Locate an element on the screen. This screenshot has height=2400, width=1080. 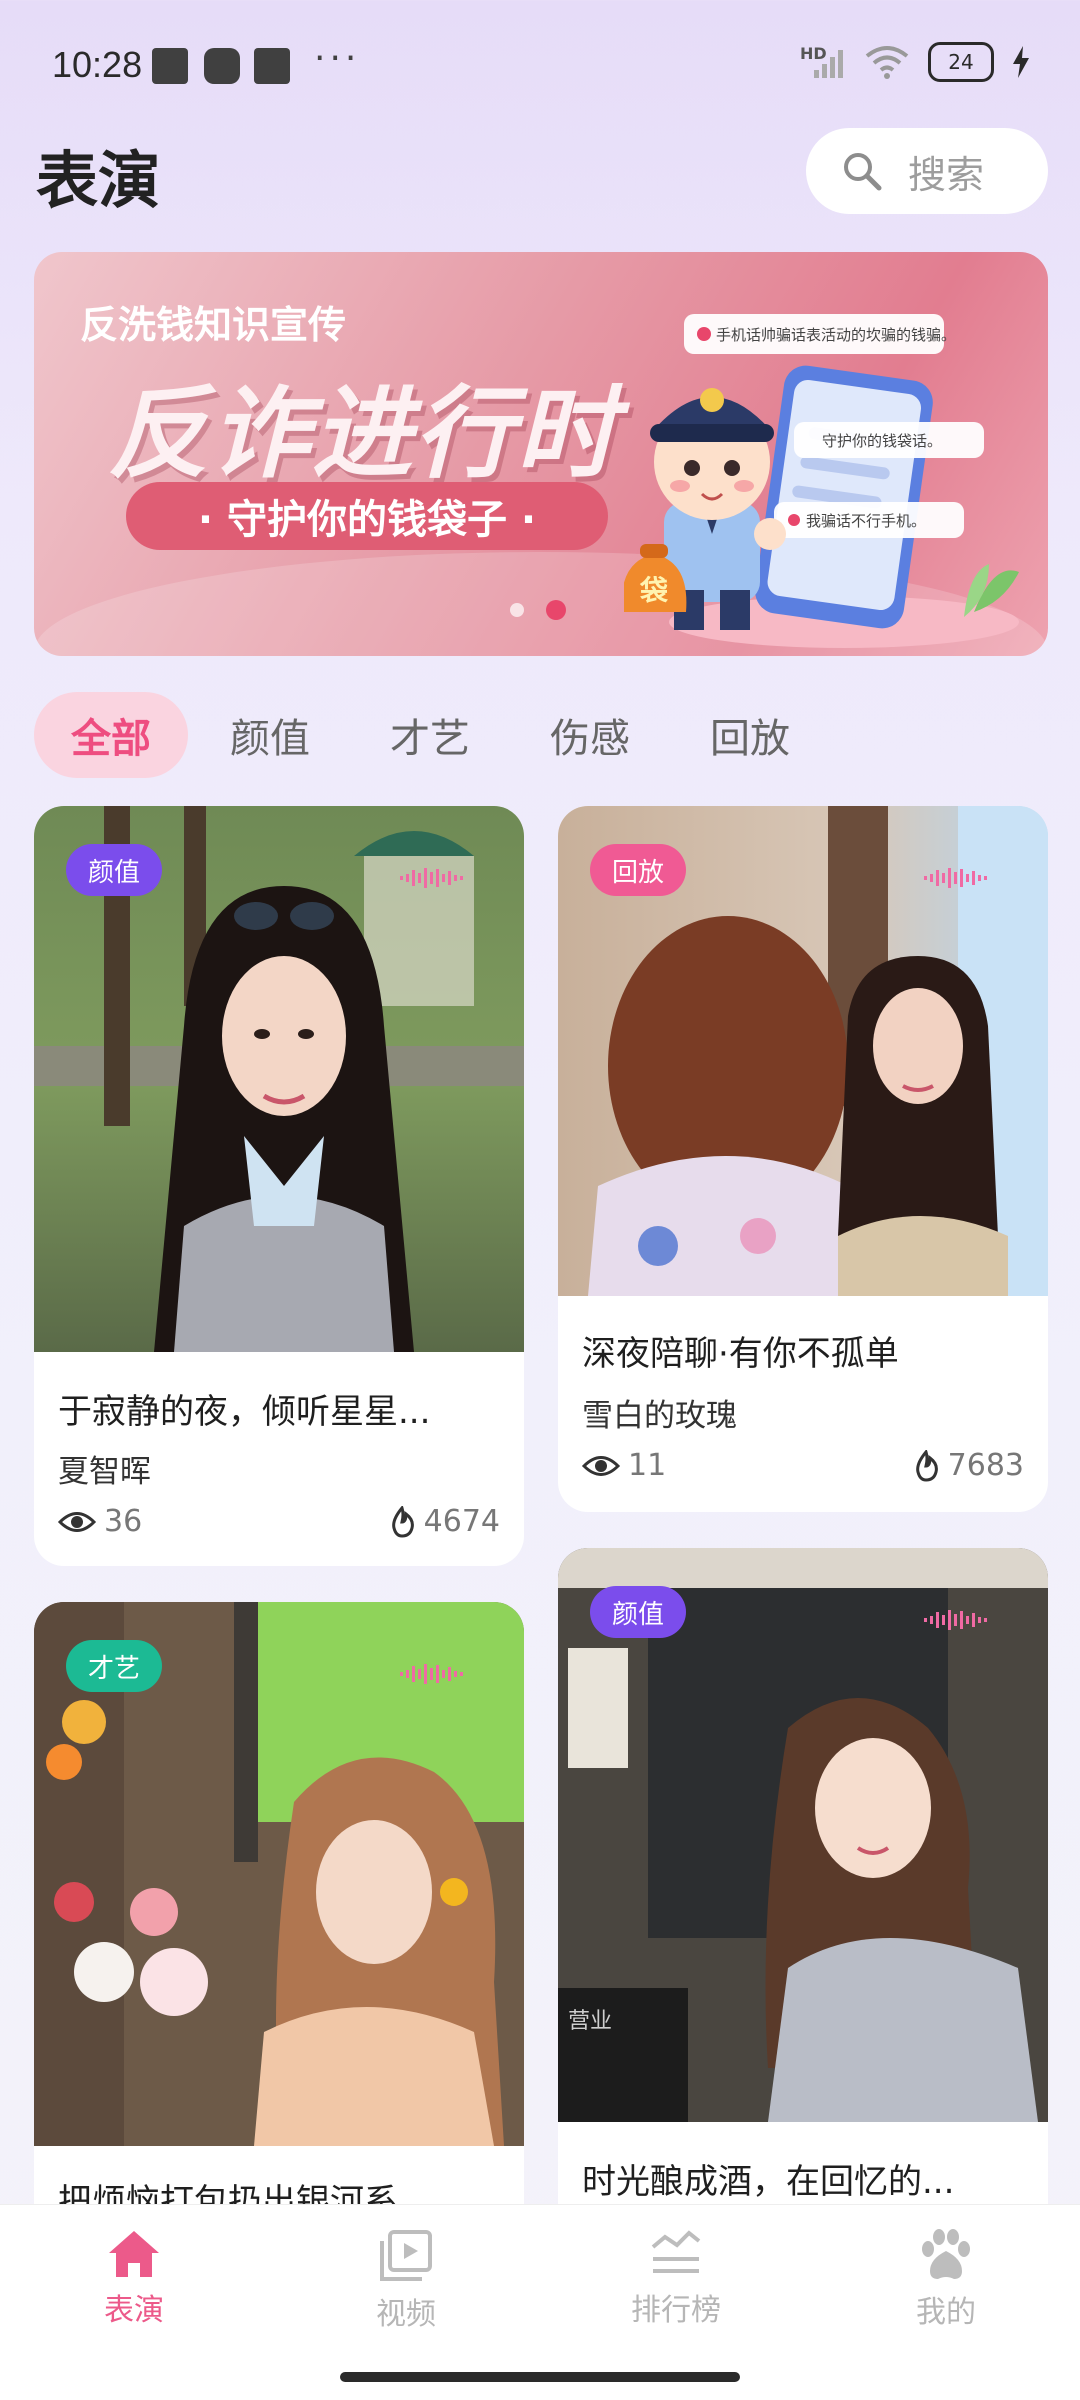
speech-bubble: 手机话帅骗话表活动的坎骗的钱骗。 is located at coordinates (820, 334).